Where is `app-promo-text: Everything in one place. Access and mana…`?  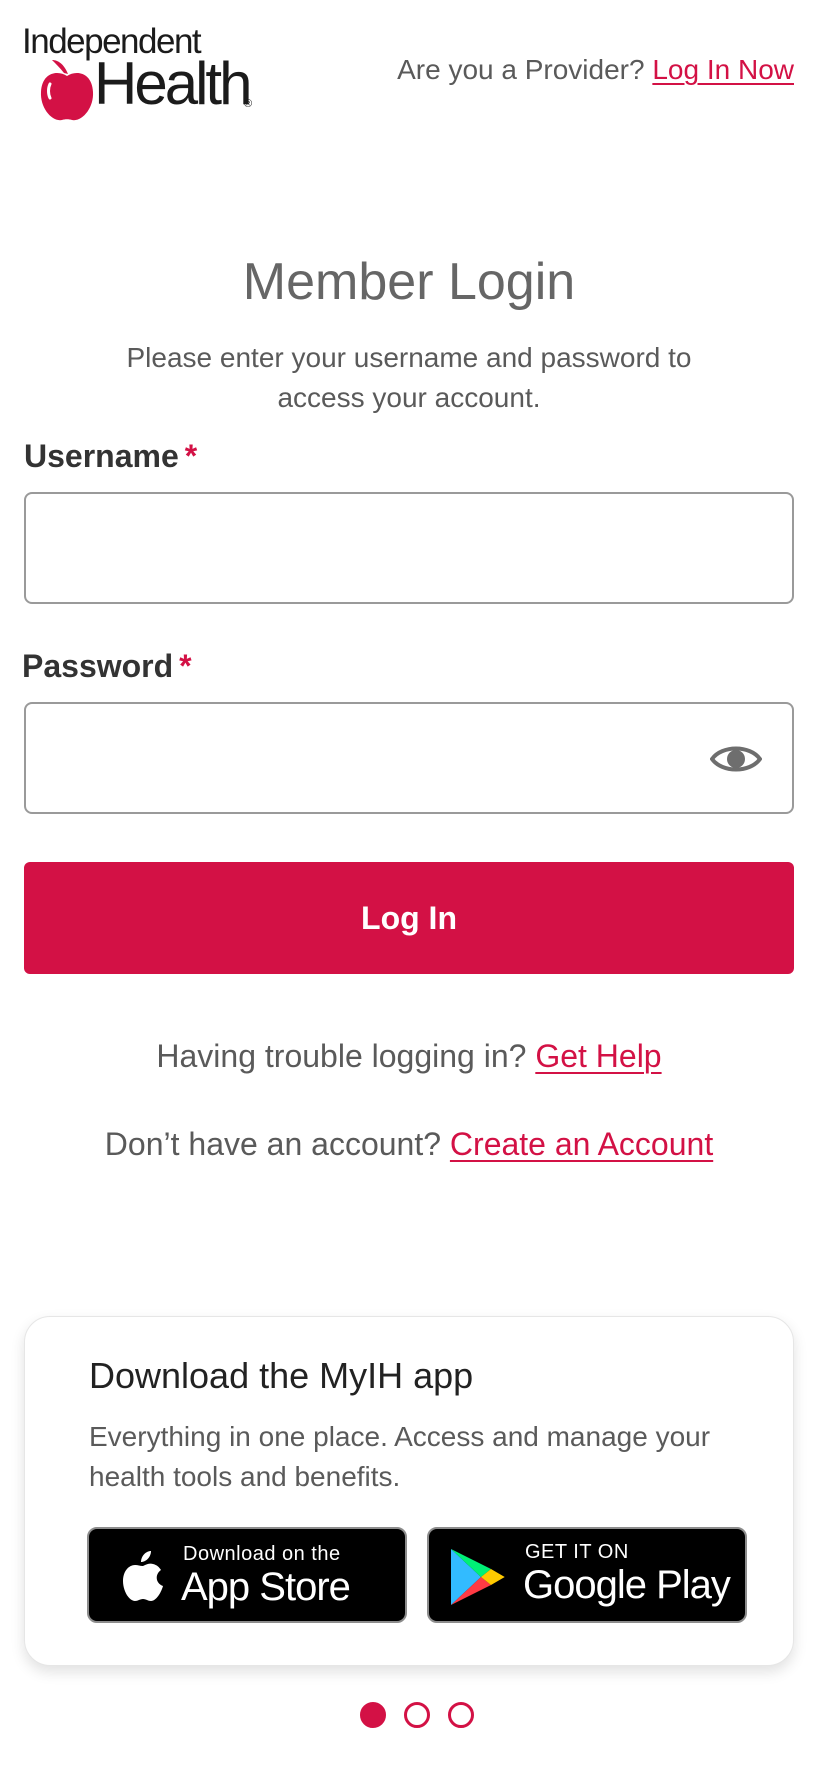
app-promo-text: Everything in one place. Access and mana… is located at coordinates (400, 1456).